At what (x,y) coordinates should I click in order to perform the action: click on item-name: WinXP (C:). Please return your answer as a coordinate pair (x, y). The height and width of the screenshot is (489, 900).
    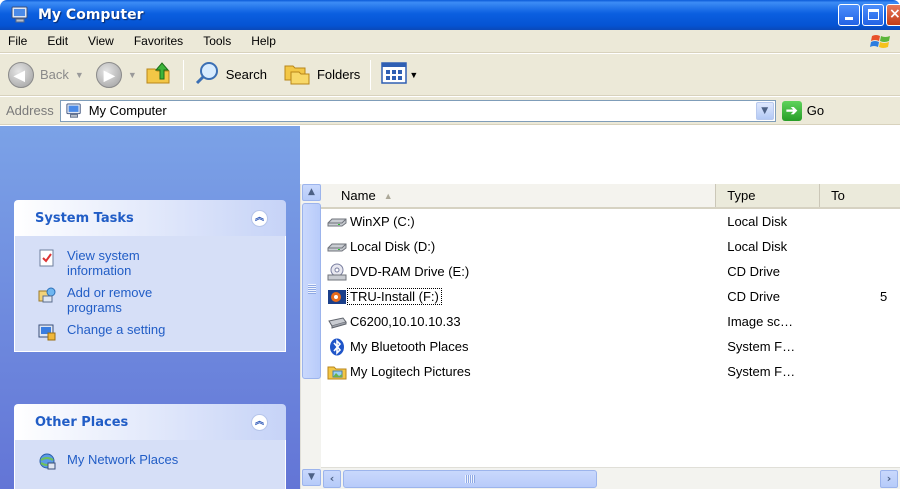
    Looking at the image, I should click on (382, 221).